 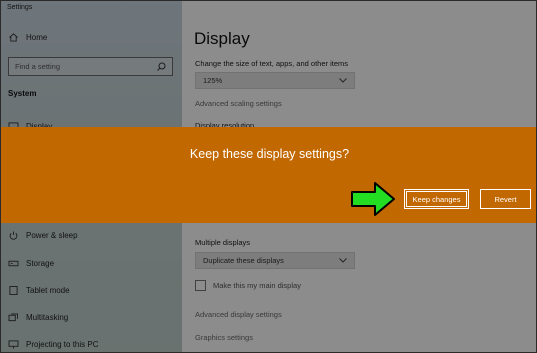 I want to click on banner-message: Keep these display settings?, so click(x=269, y=154).